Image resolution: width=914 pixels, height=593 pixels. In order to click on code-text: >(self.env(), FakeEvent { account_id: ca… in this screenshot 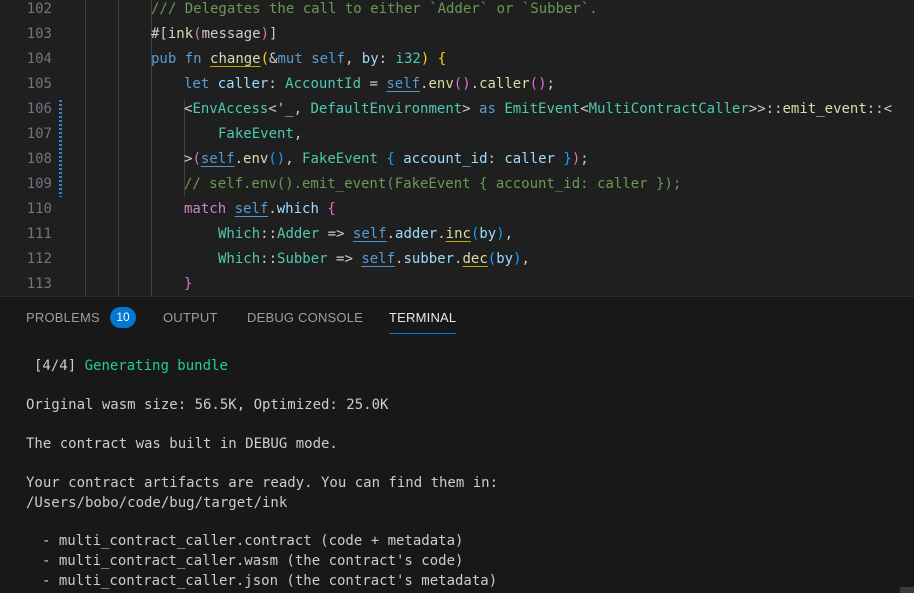, I will do `click(386, 159)`.